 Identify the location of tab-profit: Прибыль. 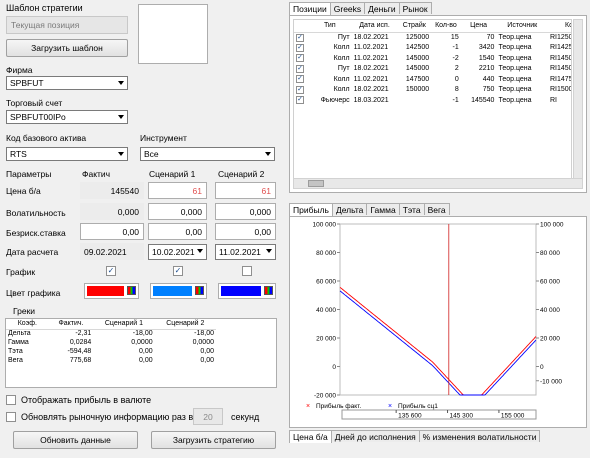
(311, 209).